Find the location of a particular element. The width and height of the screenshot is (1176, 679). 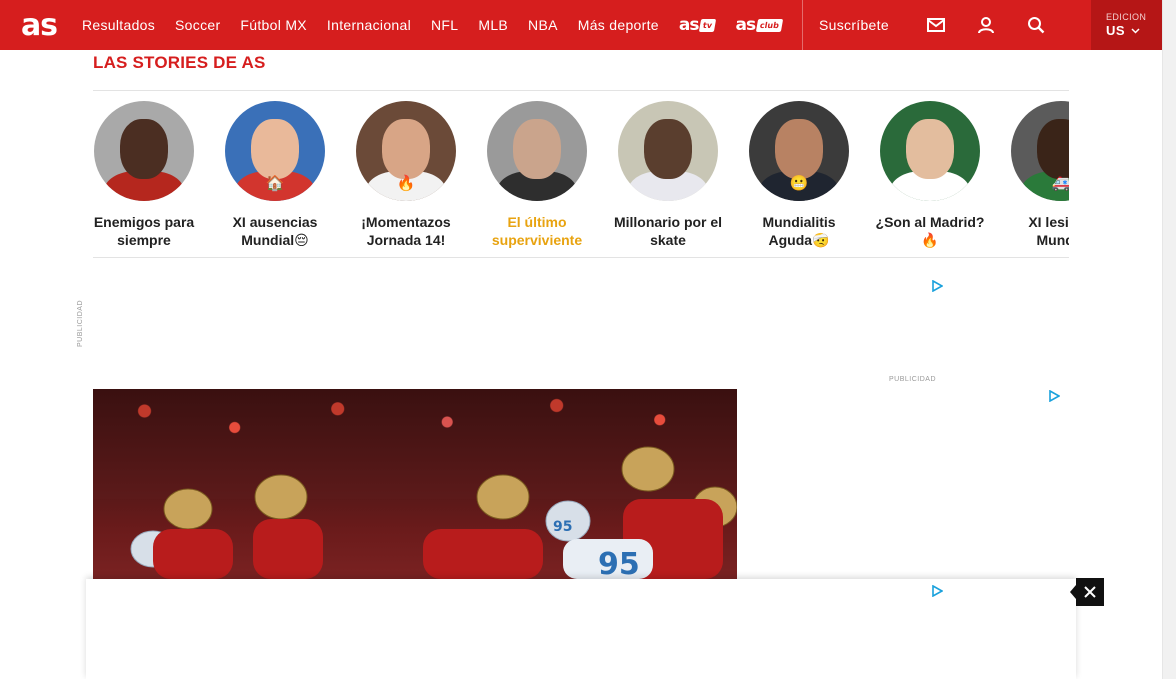

as-tv-tag: tv is located at coordinates (708, 25).